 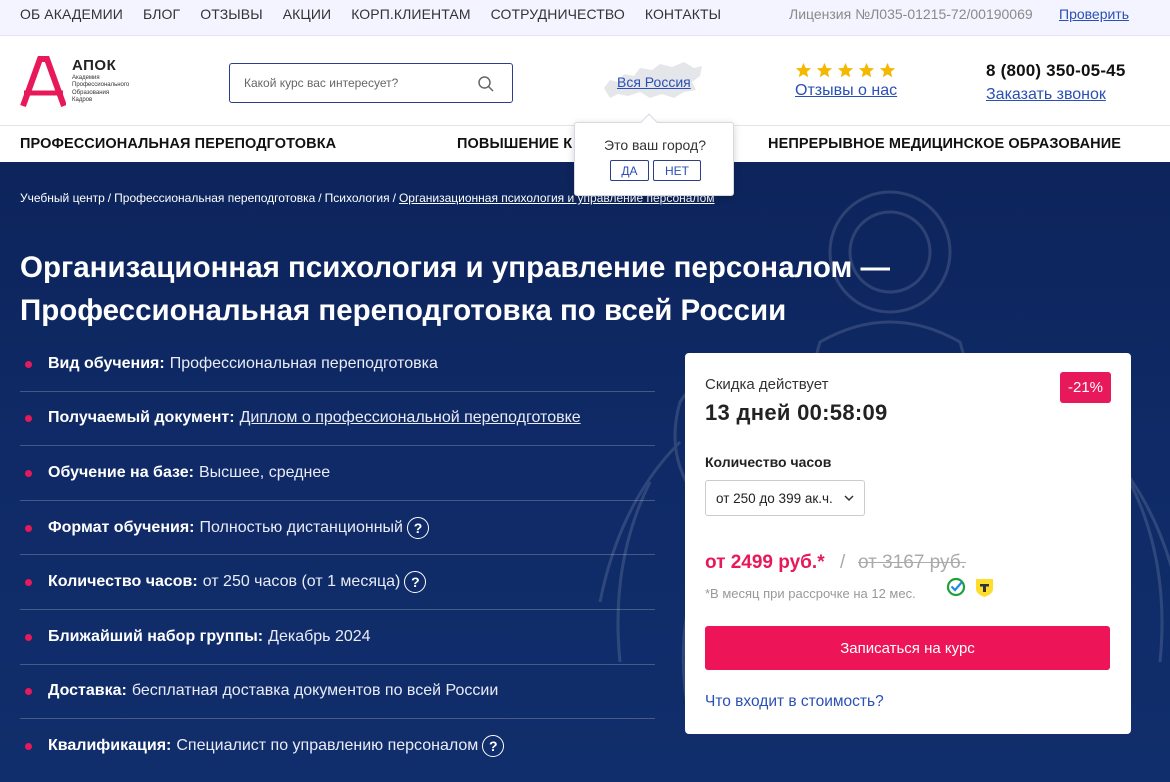 What do you see at coordinates (1046, 95) in the screenshot?
I see `callback-link: Заказать звонок` at bounding box center [1046, 95].